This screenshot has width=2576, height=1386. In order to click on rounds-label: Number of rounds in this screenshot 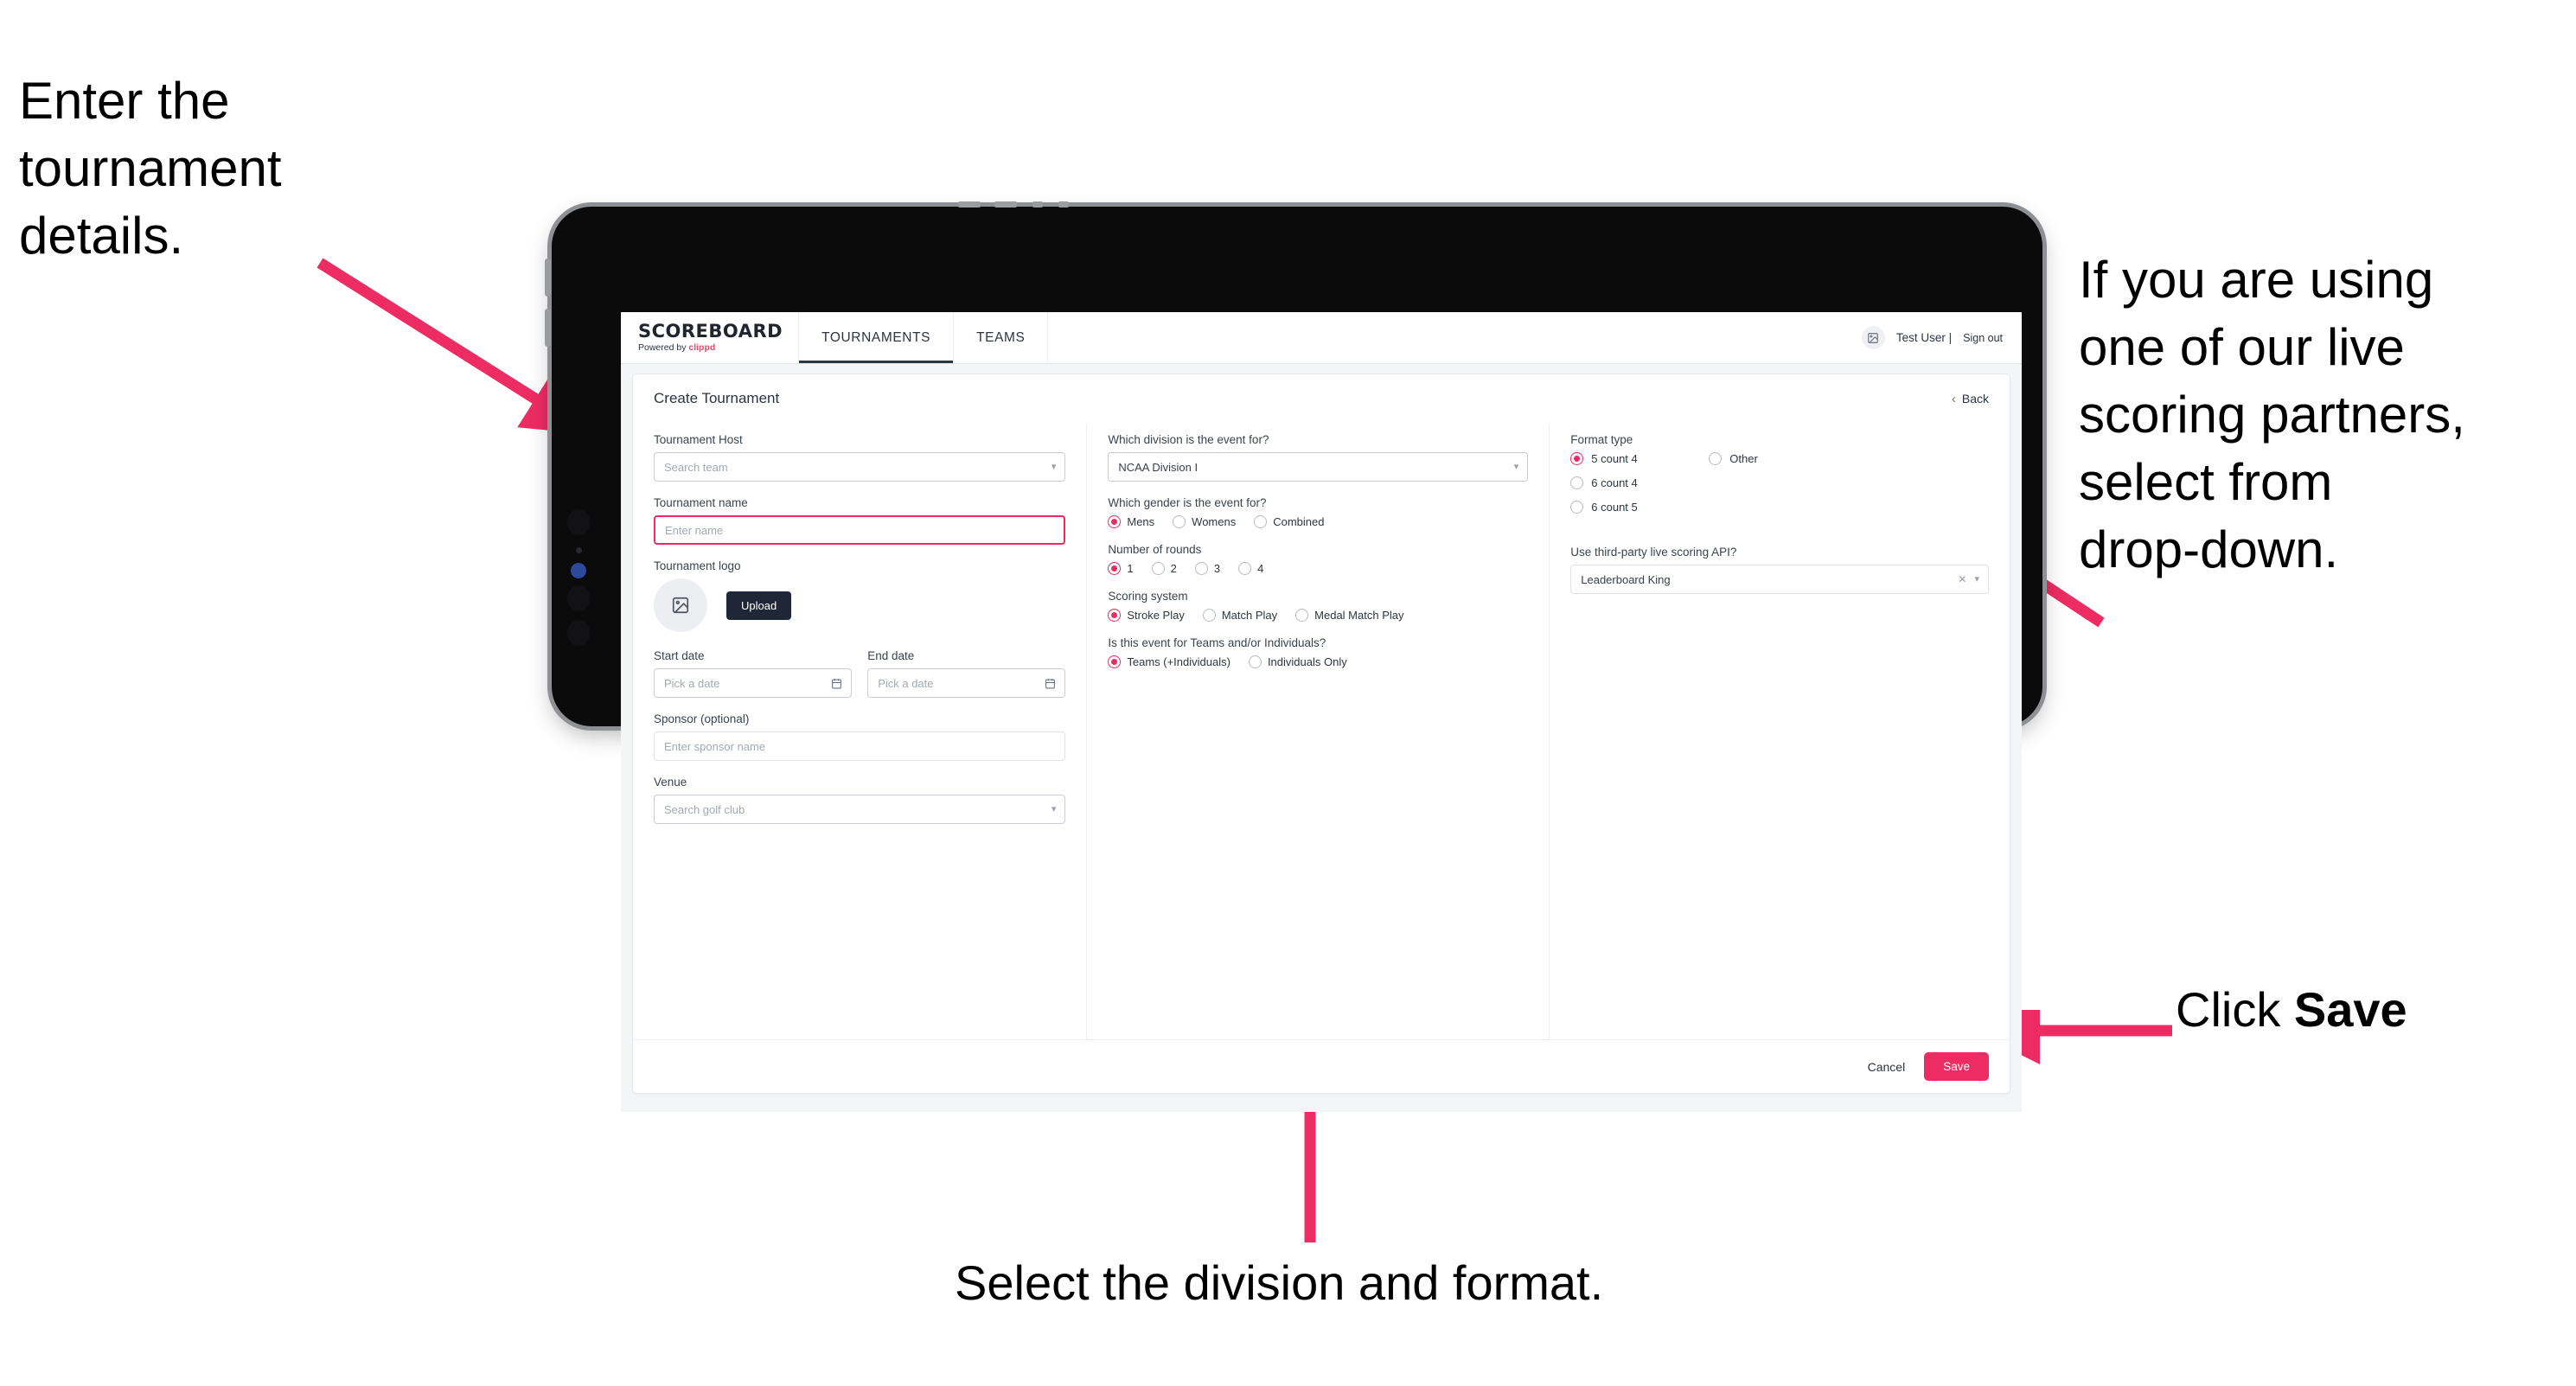, I will do `click(1155, 549)`.